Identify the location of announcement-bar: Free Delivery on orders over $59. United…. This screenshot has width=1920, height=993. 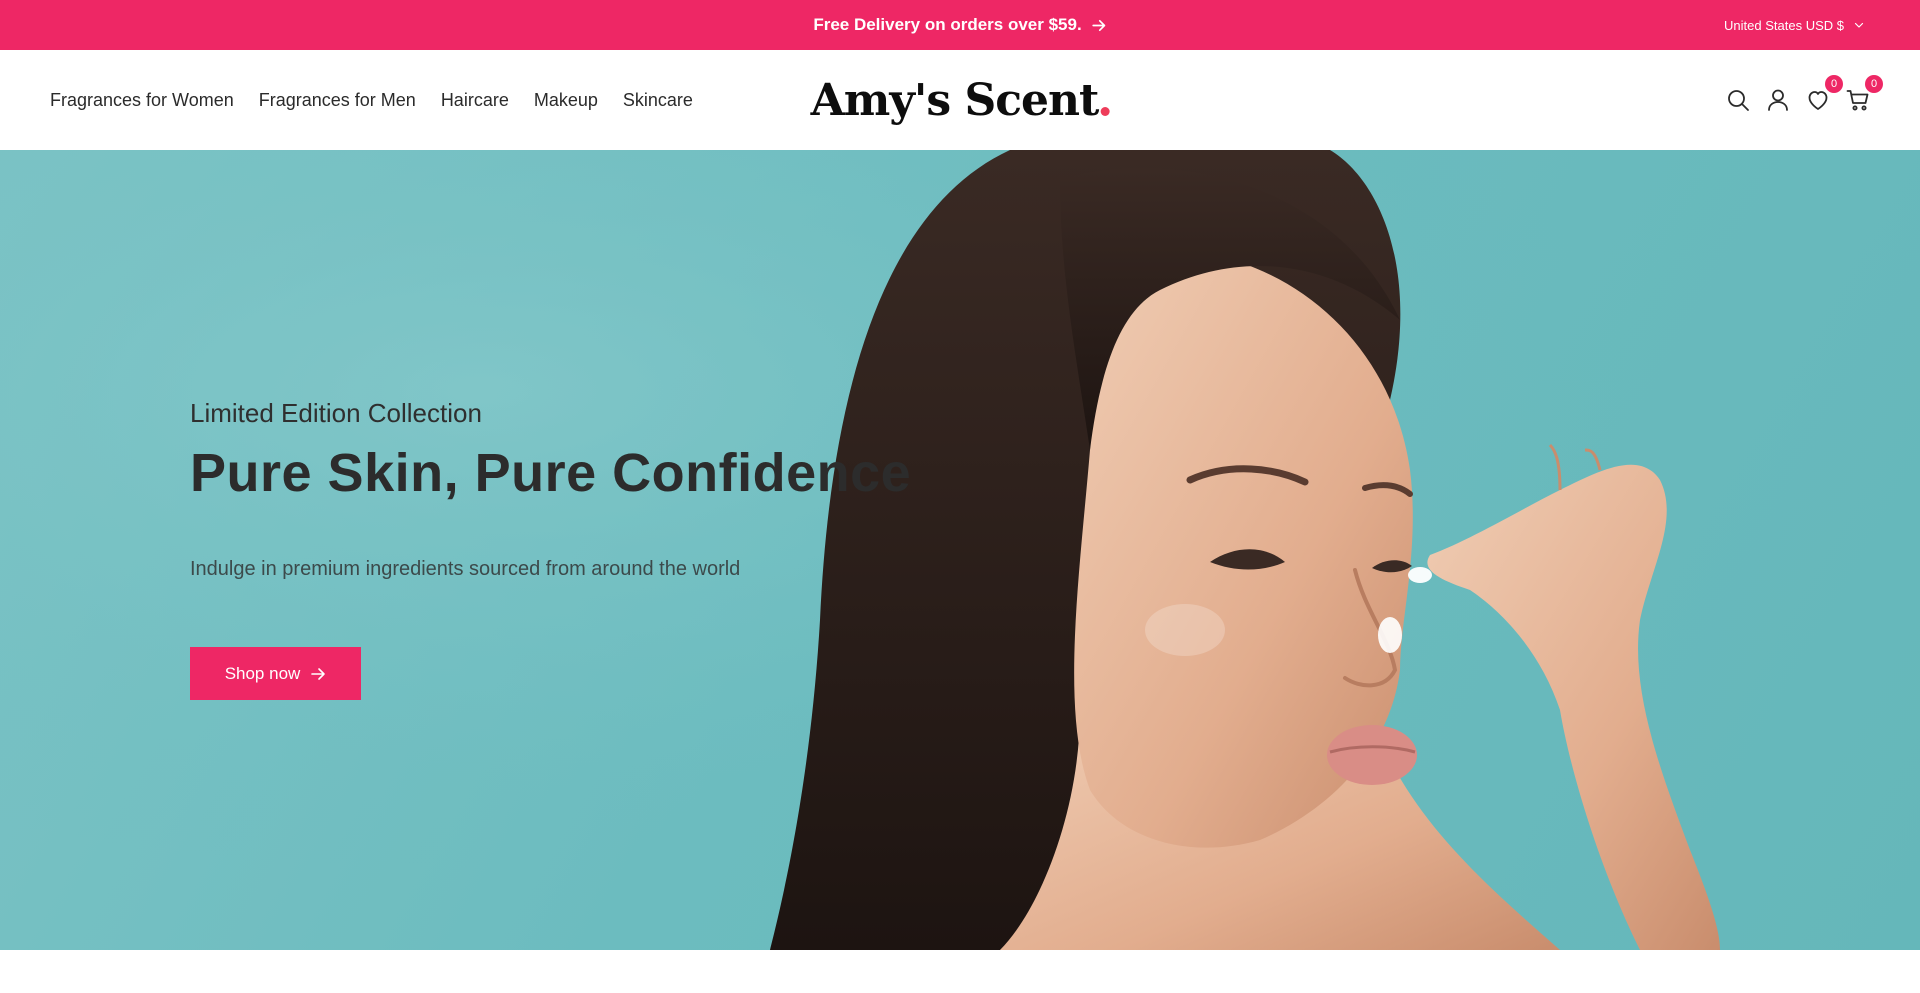
(960, 25).